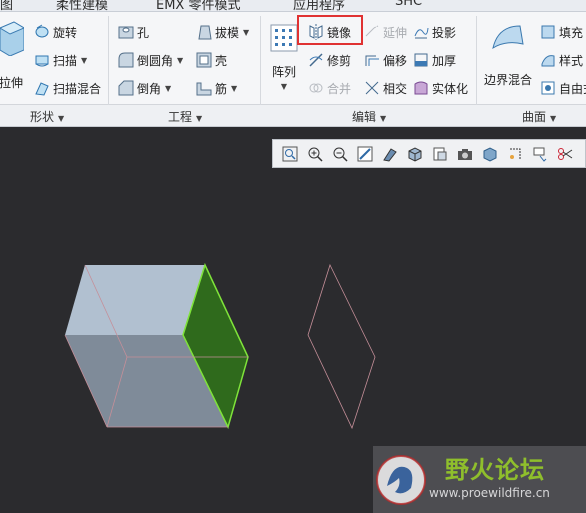 The image size is (586, 513). What do you see at coordinates (489, 493) in the screenshot?
I see `watermark-url: www.proewildfire.cn` at bounding box center [489, 493].